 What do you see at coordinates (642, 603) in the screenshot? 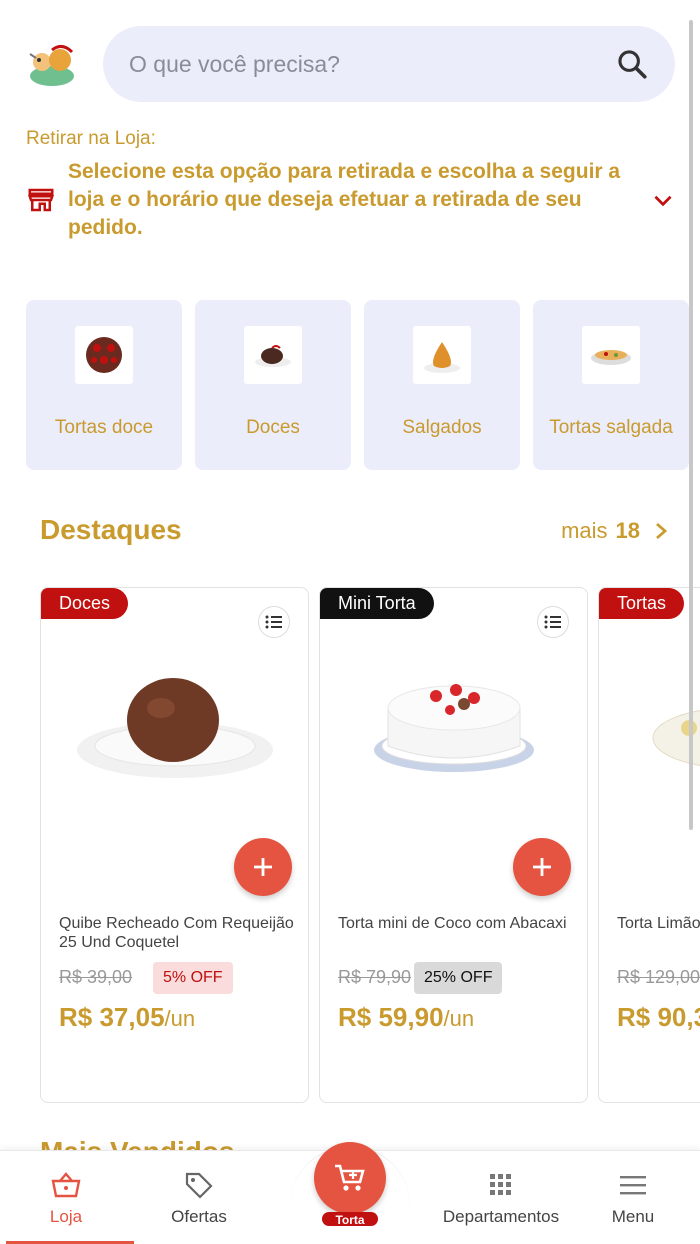
I see `product-tag: Tortas` at bounding box center [642, 603].